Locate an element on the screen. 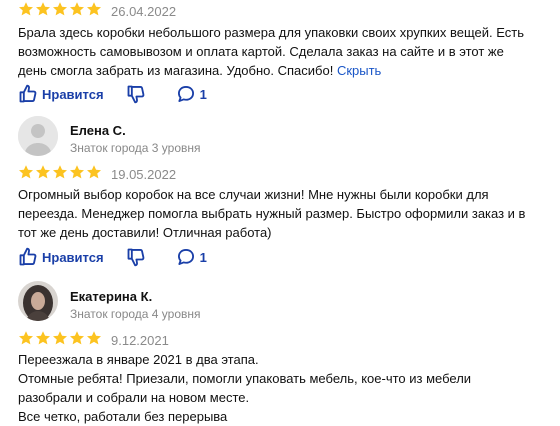  review-date: 9.12.2021 is located at coordinates (140, 340).